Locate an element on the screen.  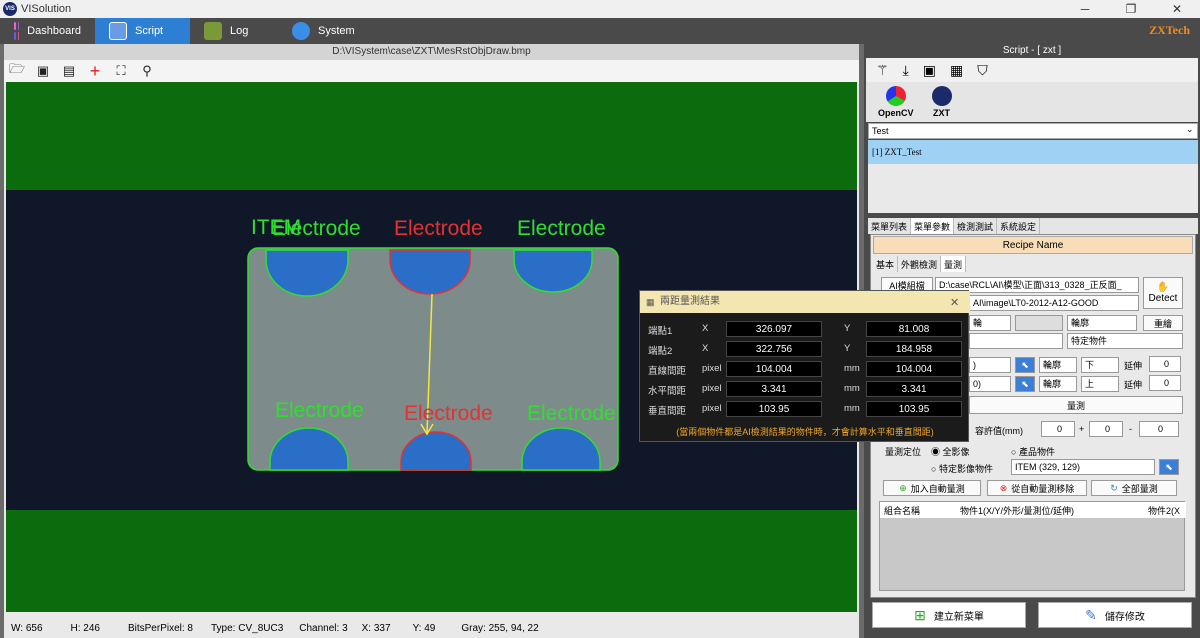
menu-system: System is located at coordinates (325, 31).